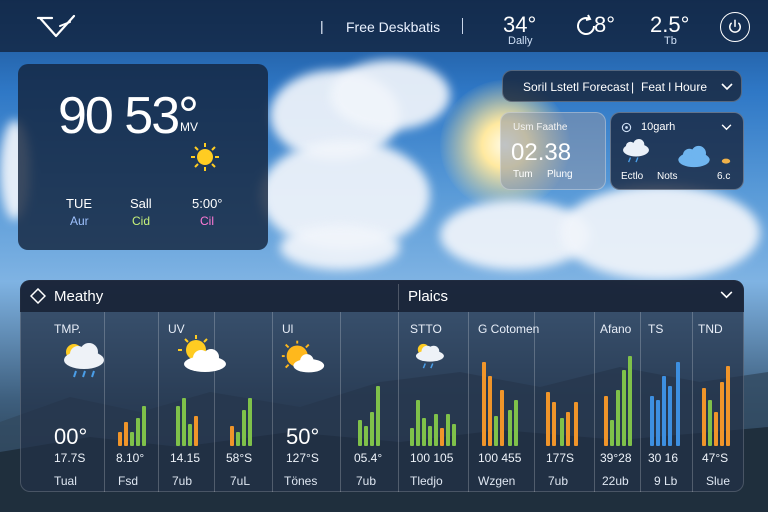 Image resolution: width=768 pixels, height=512 pixels. I want to click on details-panel-header, so click(382, 296).